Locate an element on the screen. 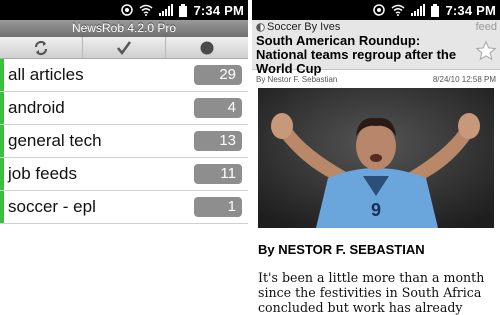  app-title: NewsRob 4.2.0 Pro is located at coordinates (124, 28).